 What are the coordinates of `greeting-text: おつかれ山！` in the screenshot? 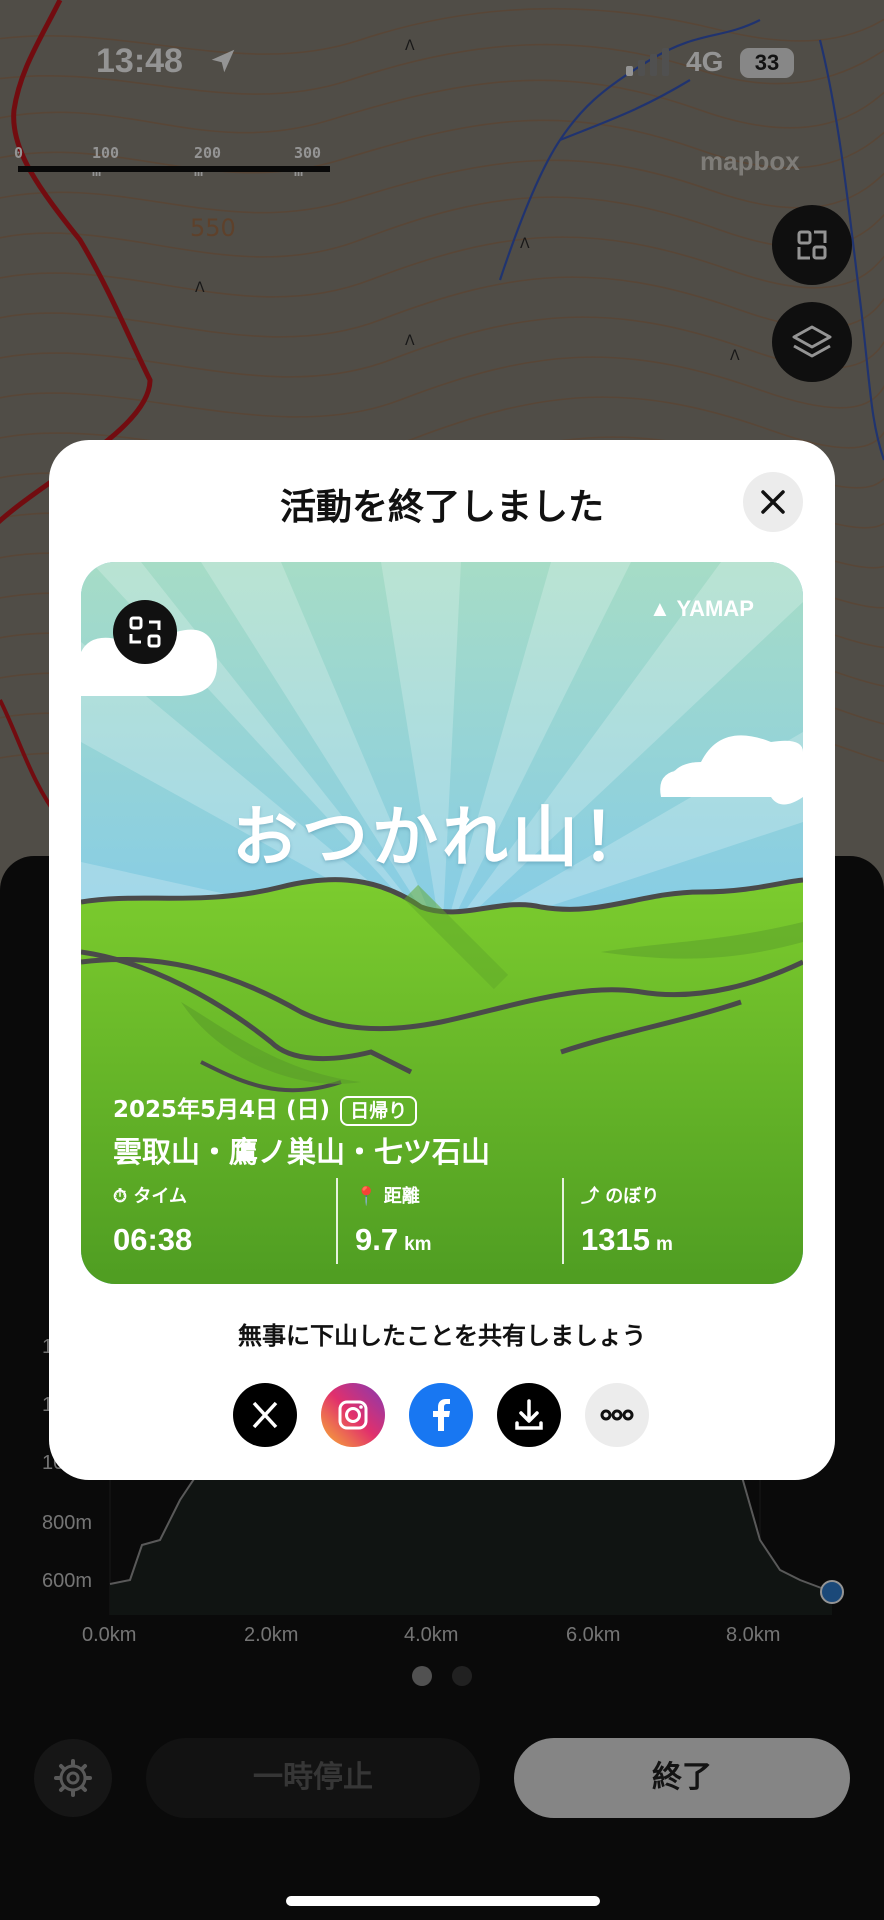 It's located at (442, 837).